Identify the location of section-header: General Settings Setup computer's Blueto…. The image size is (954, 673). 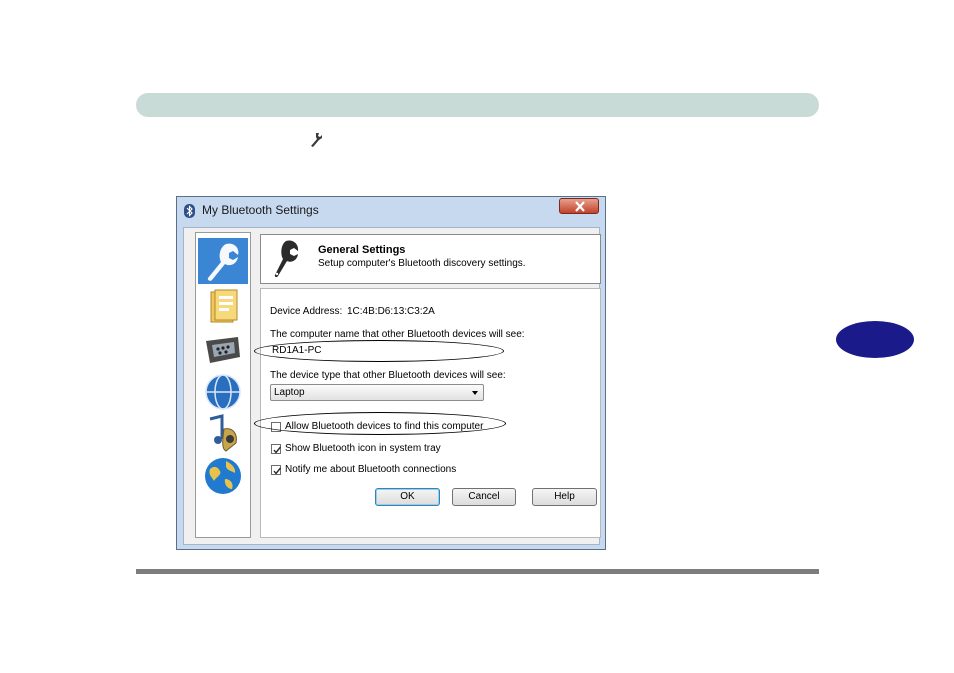
(430, 259).